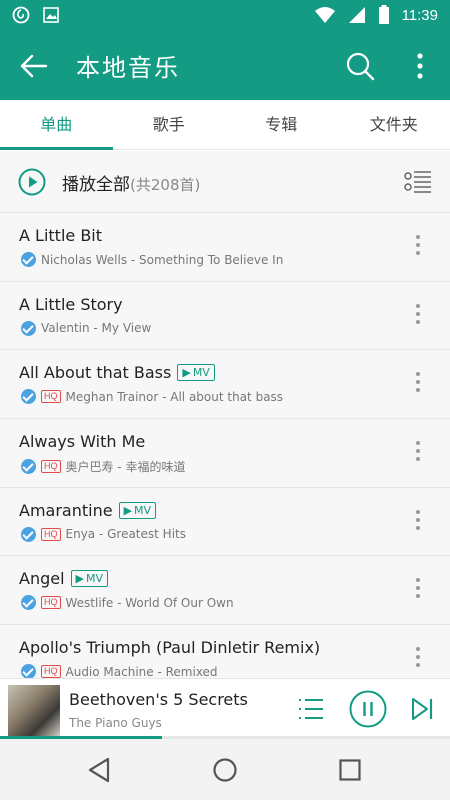 The height and width of the screenshot is (800, 450). Describe the element at coordinates (21, 15) in the screenshot. I see `netease-music-icon` at that location.